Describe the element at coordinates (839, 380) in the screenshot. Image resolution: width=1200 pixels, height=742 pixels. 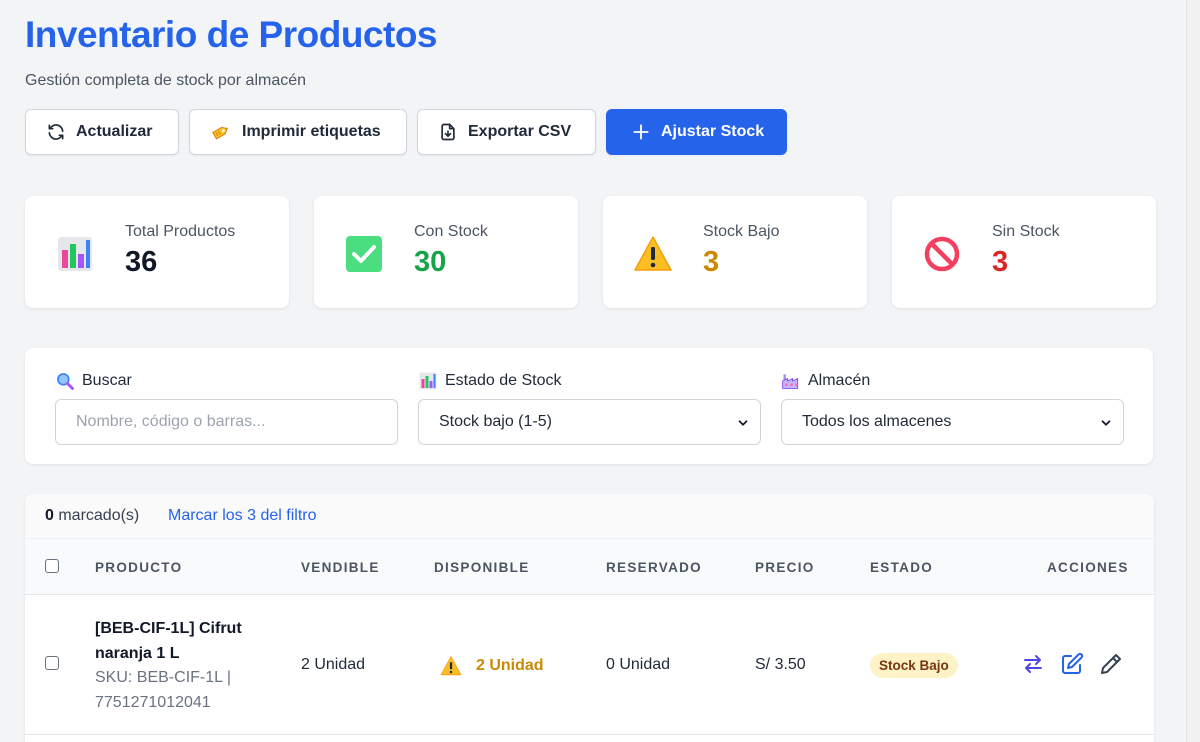
I see `warehouse-label-text: Almacén` at that location.